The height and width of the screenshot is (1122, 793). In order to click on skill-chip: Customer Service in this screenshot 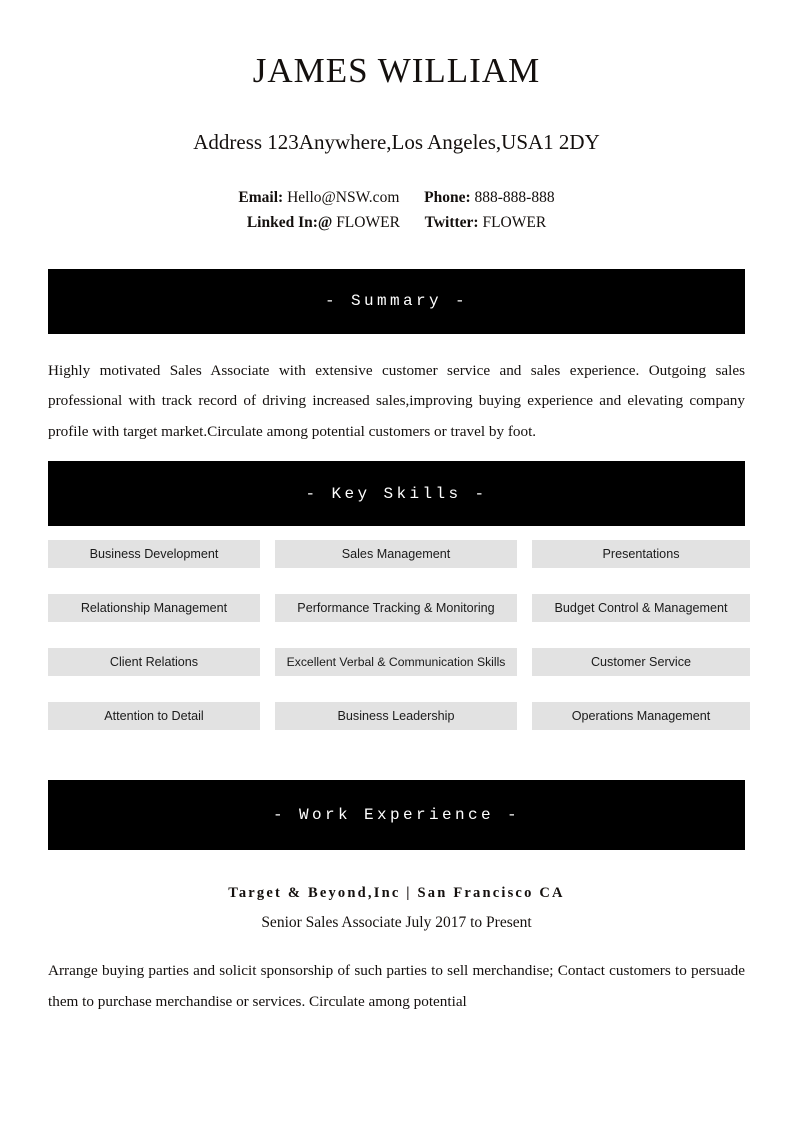, I will do `click(641, 662)`.